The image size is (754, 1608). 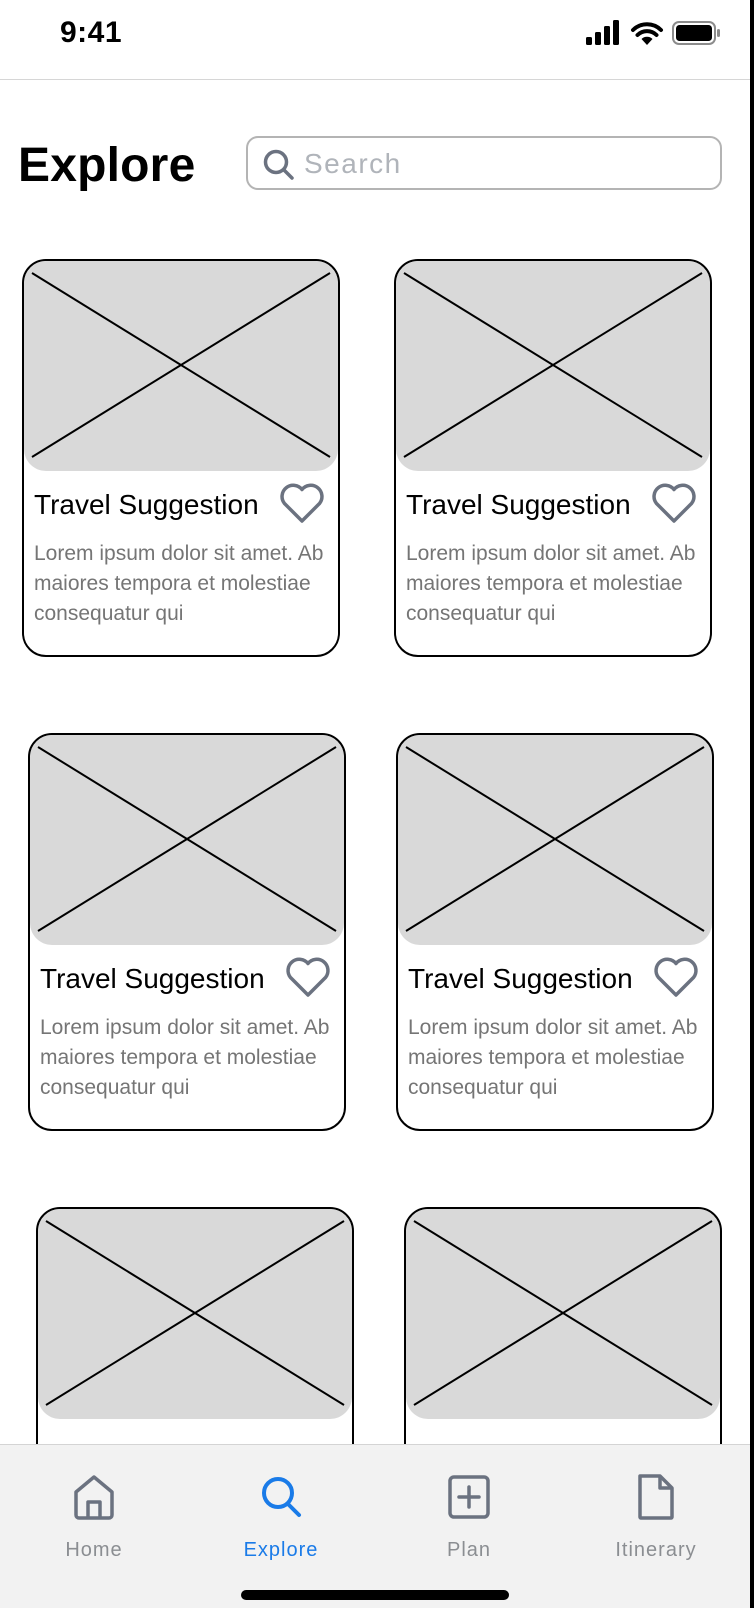 I want to click on tab-bar: Home Explore Plan Itinerary, so click(x=375, y=1526).